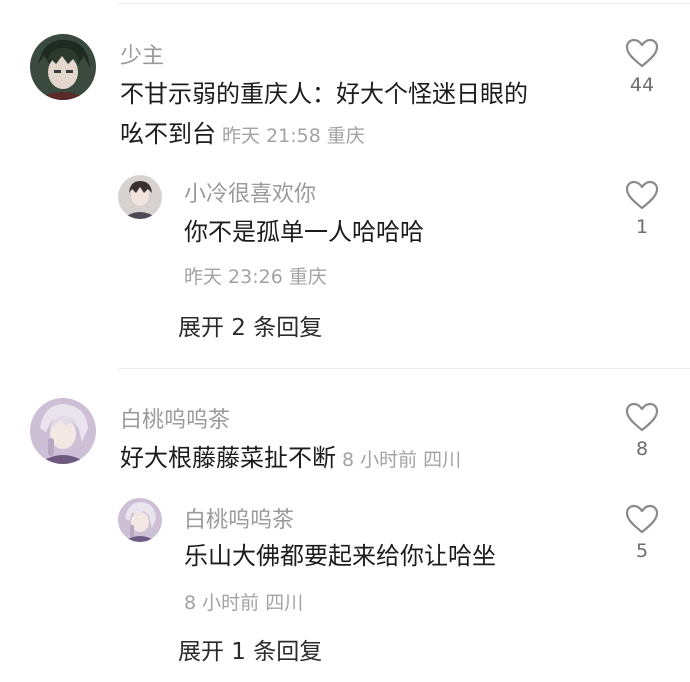 This screenshot has width=690, height=682. I want to click on reply-1-like-button: 1, so click(642, 209).